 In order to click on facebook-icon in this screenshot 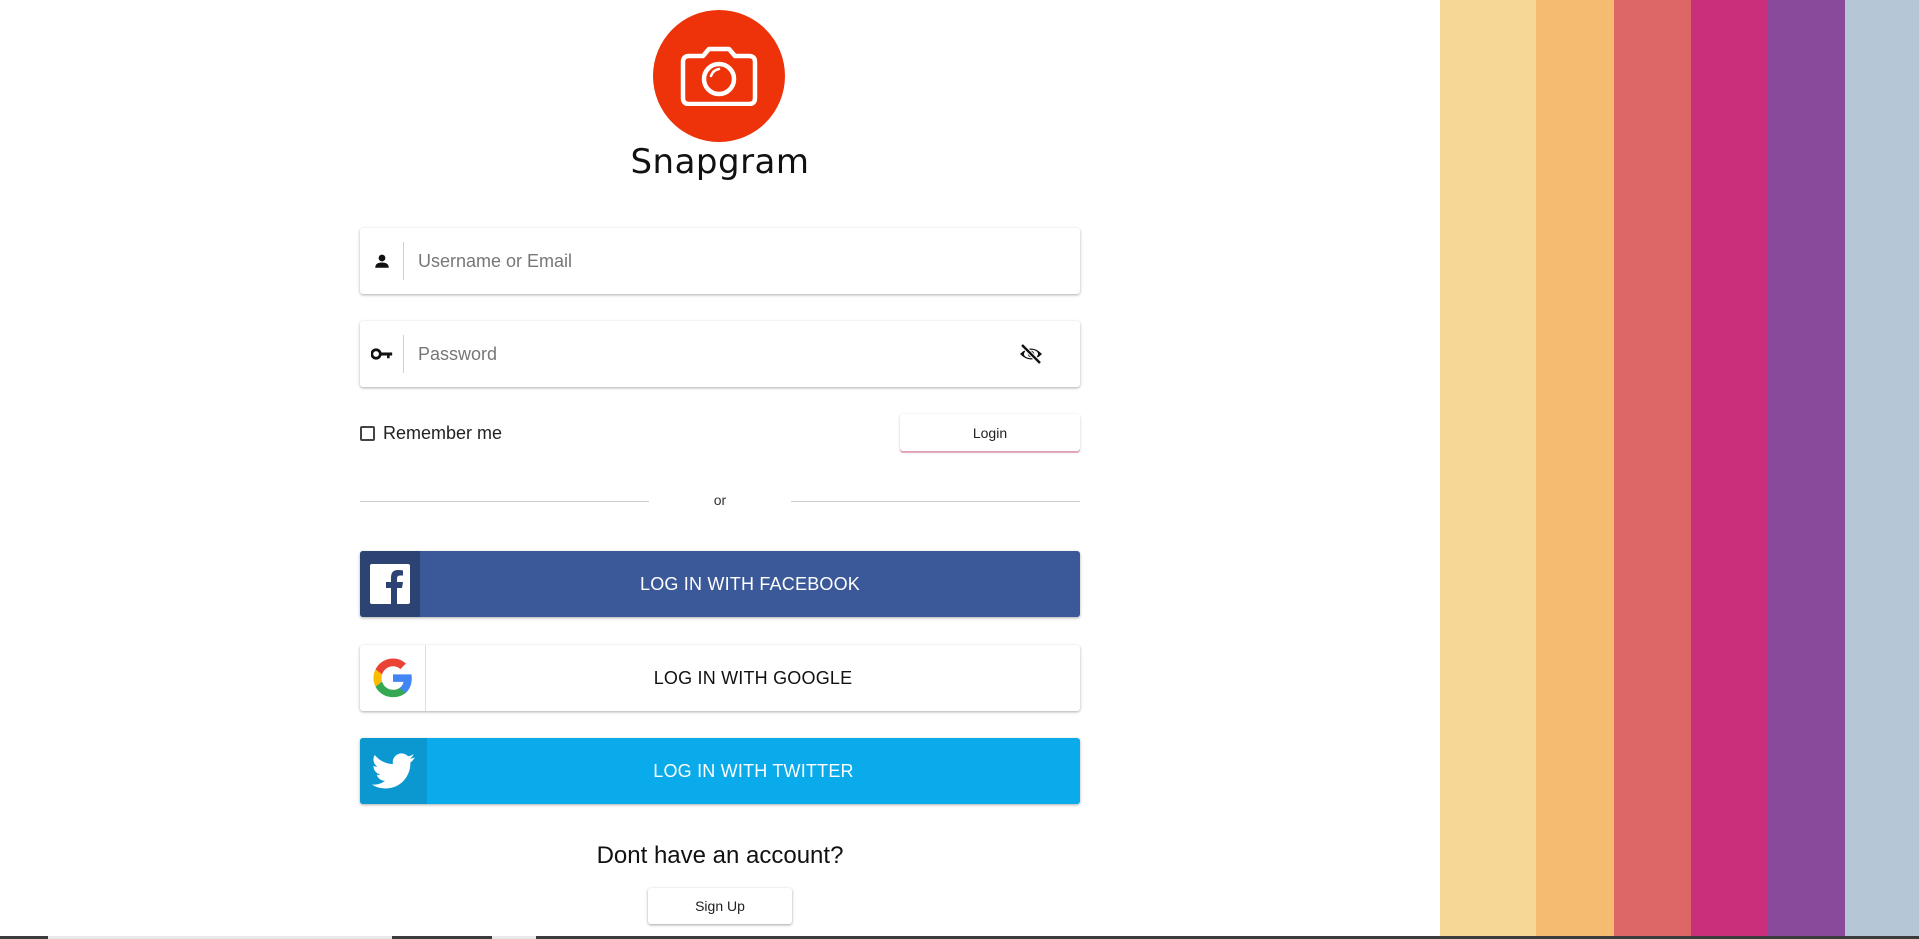, I will do `click(390, 584)`.